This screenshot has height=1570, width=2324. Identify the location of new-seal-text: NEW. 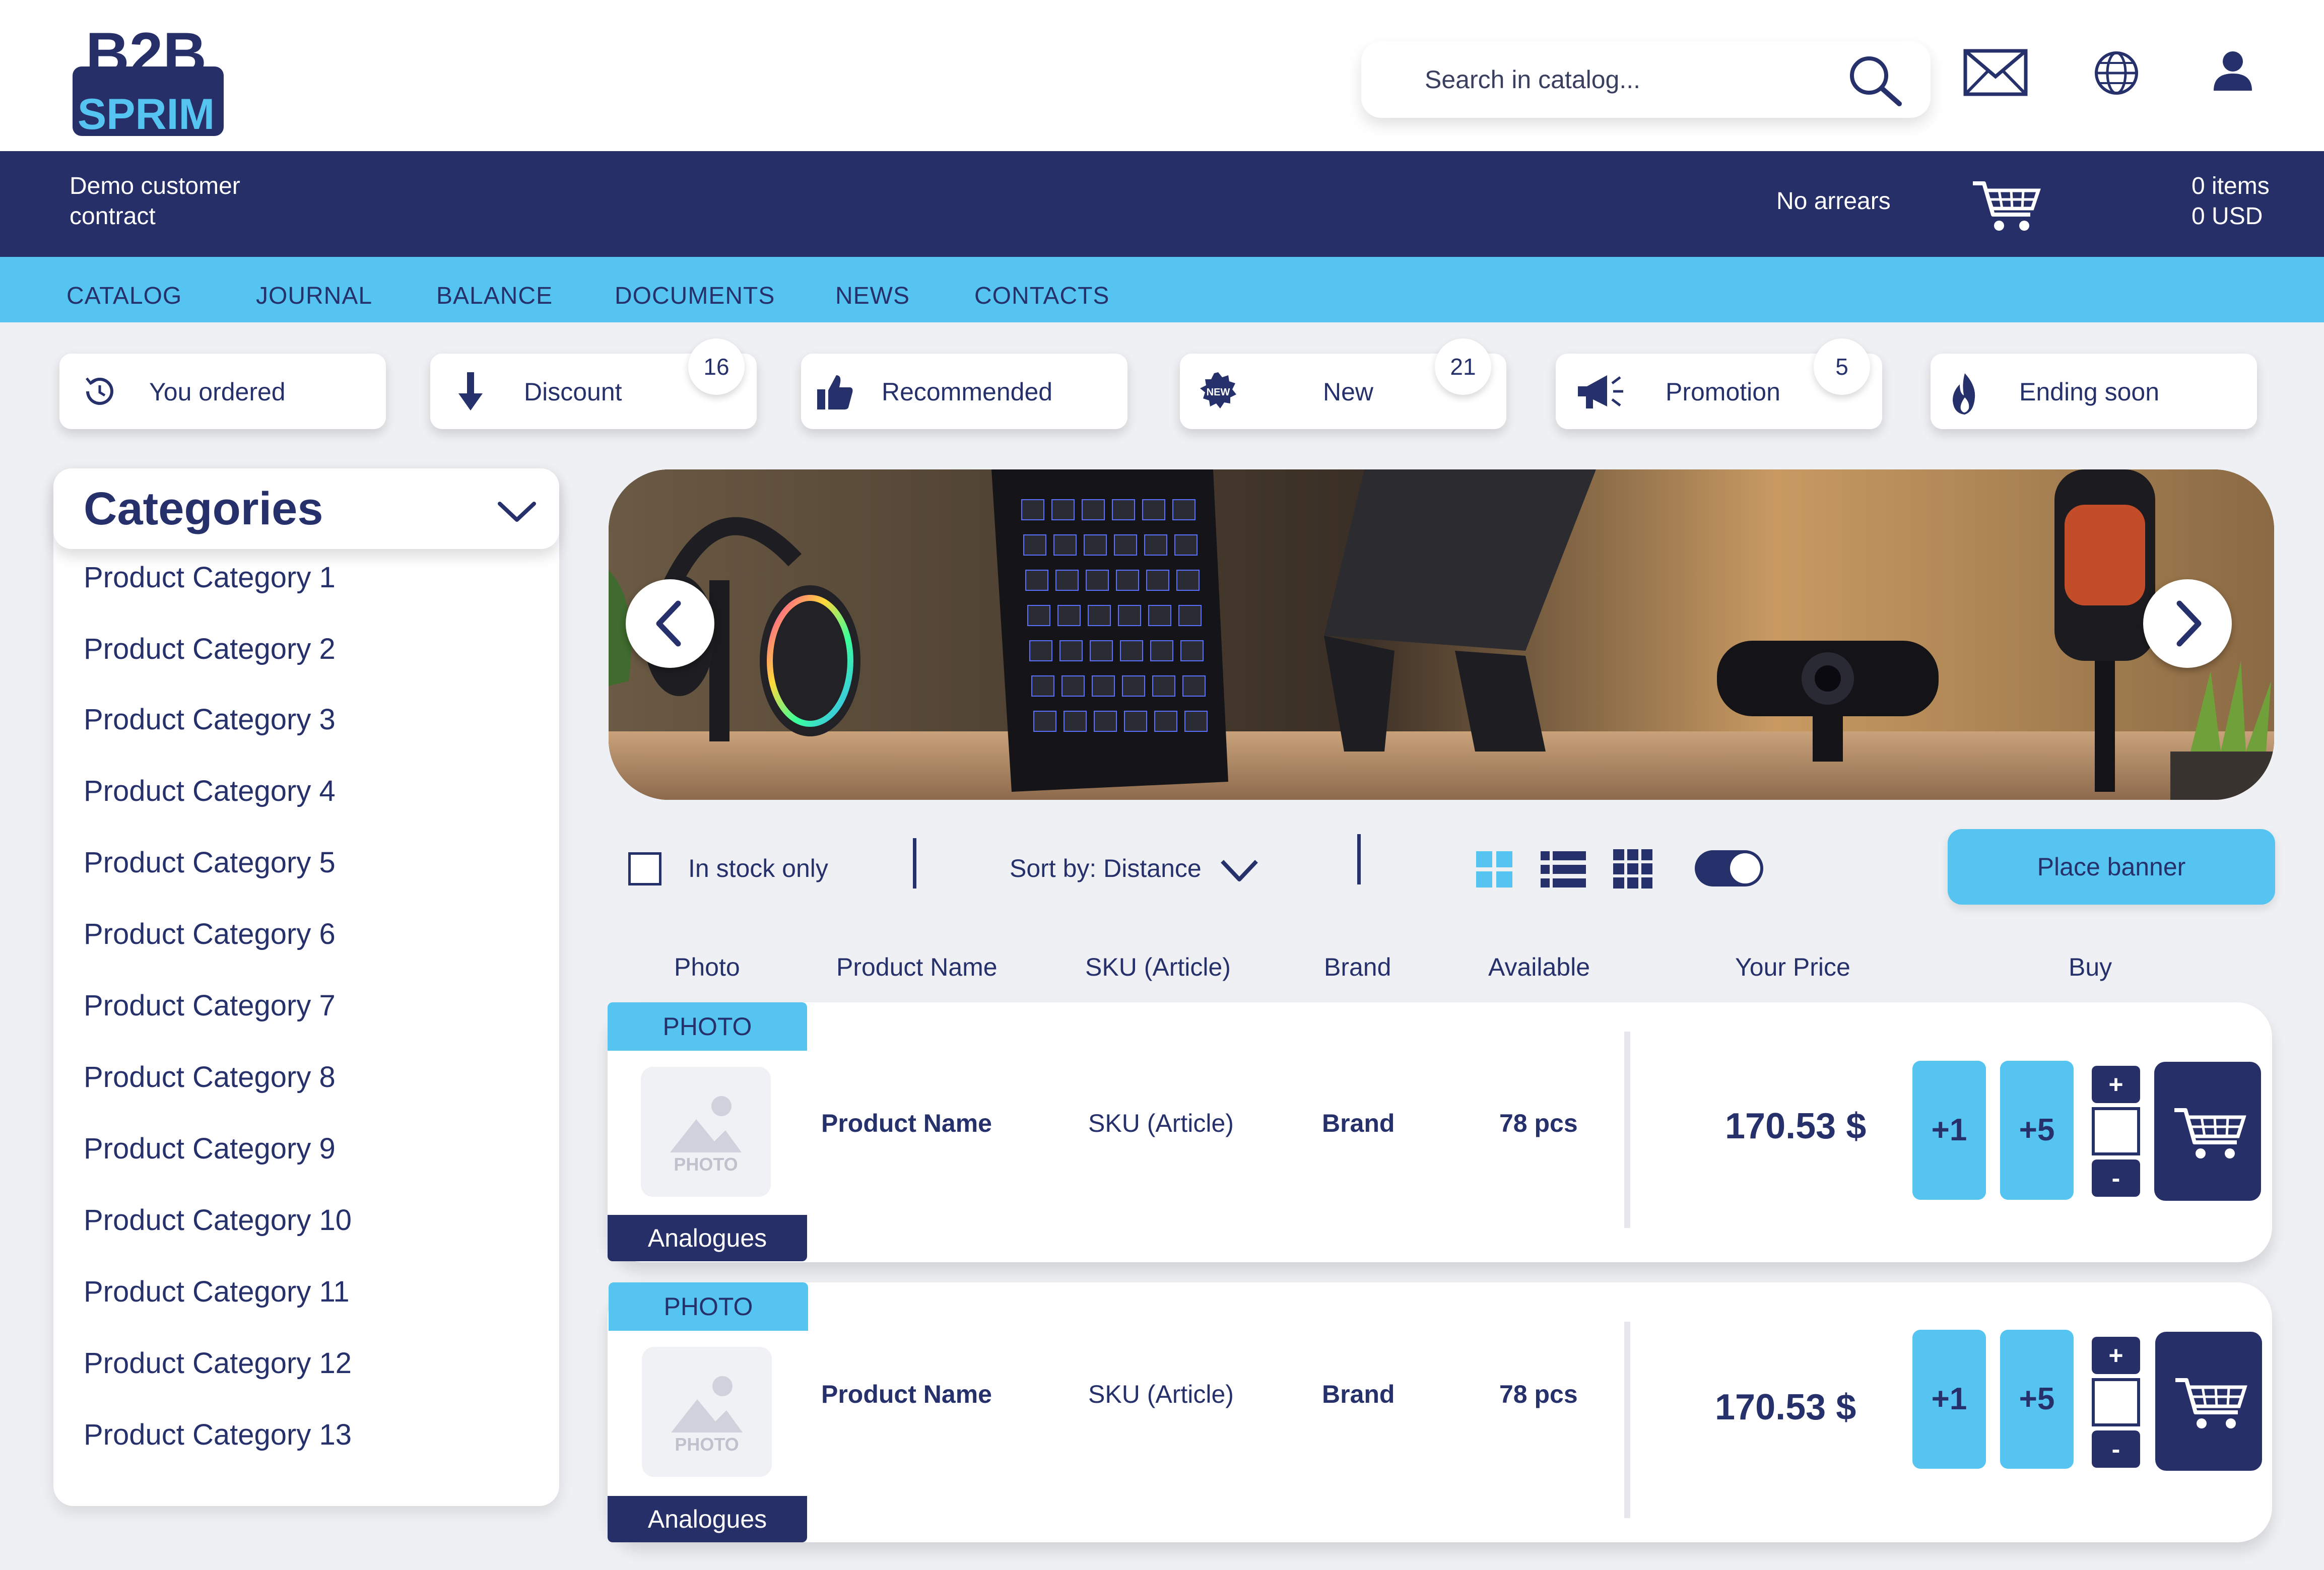
(1218, 392).